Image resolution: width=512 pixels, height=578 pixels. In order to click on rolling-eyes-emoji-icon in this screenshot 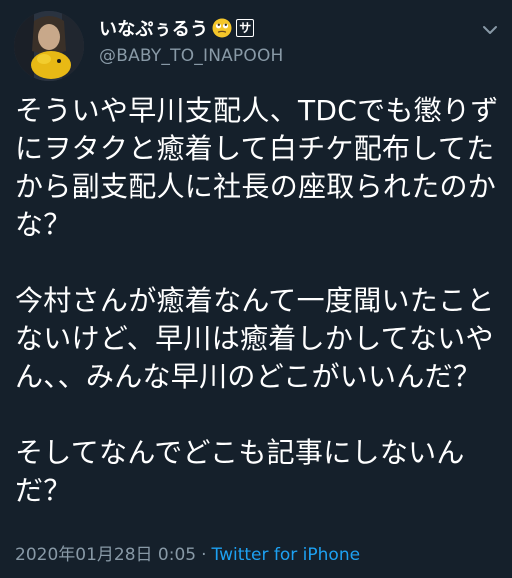, I will do `click(222, 28)`.